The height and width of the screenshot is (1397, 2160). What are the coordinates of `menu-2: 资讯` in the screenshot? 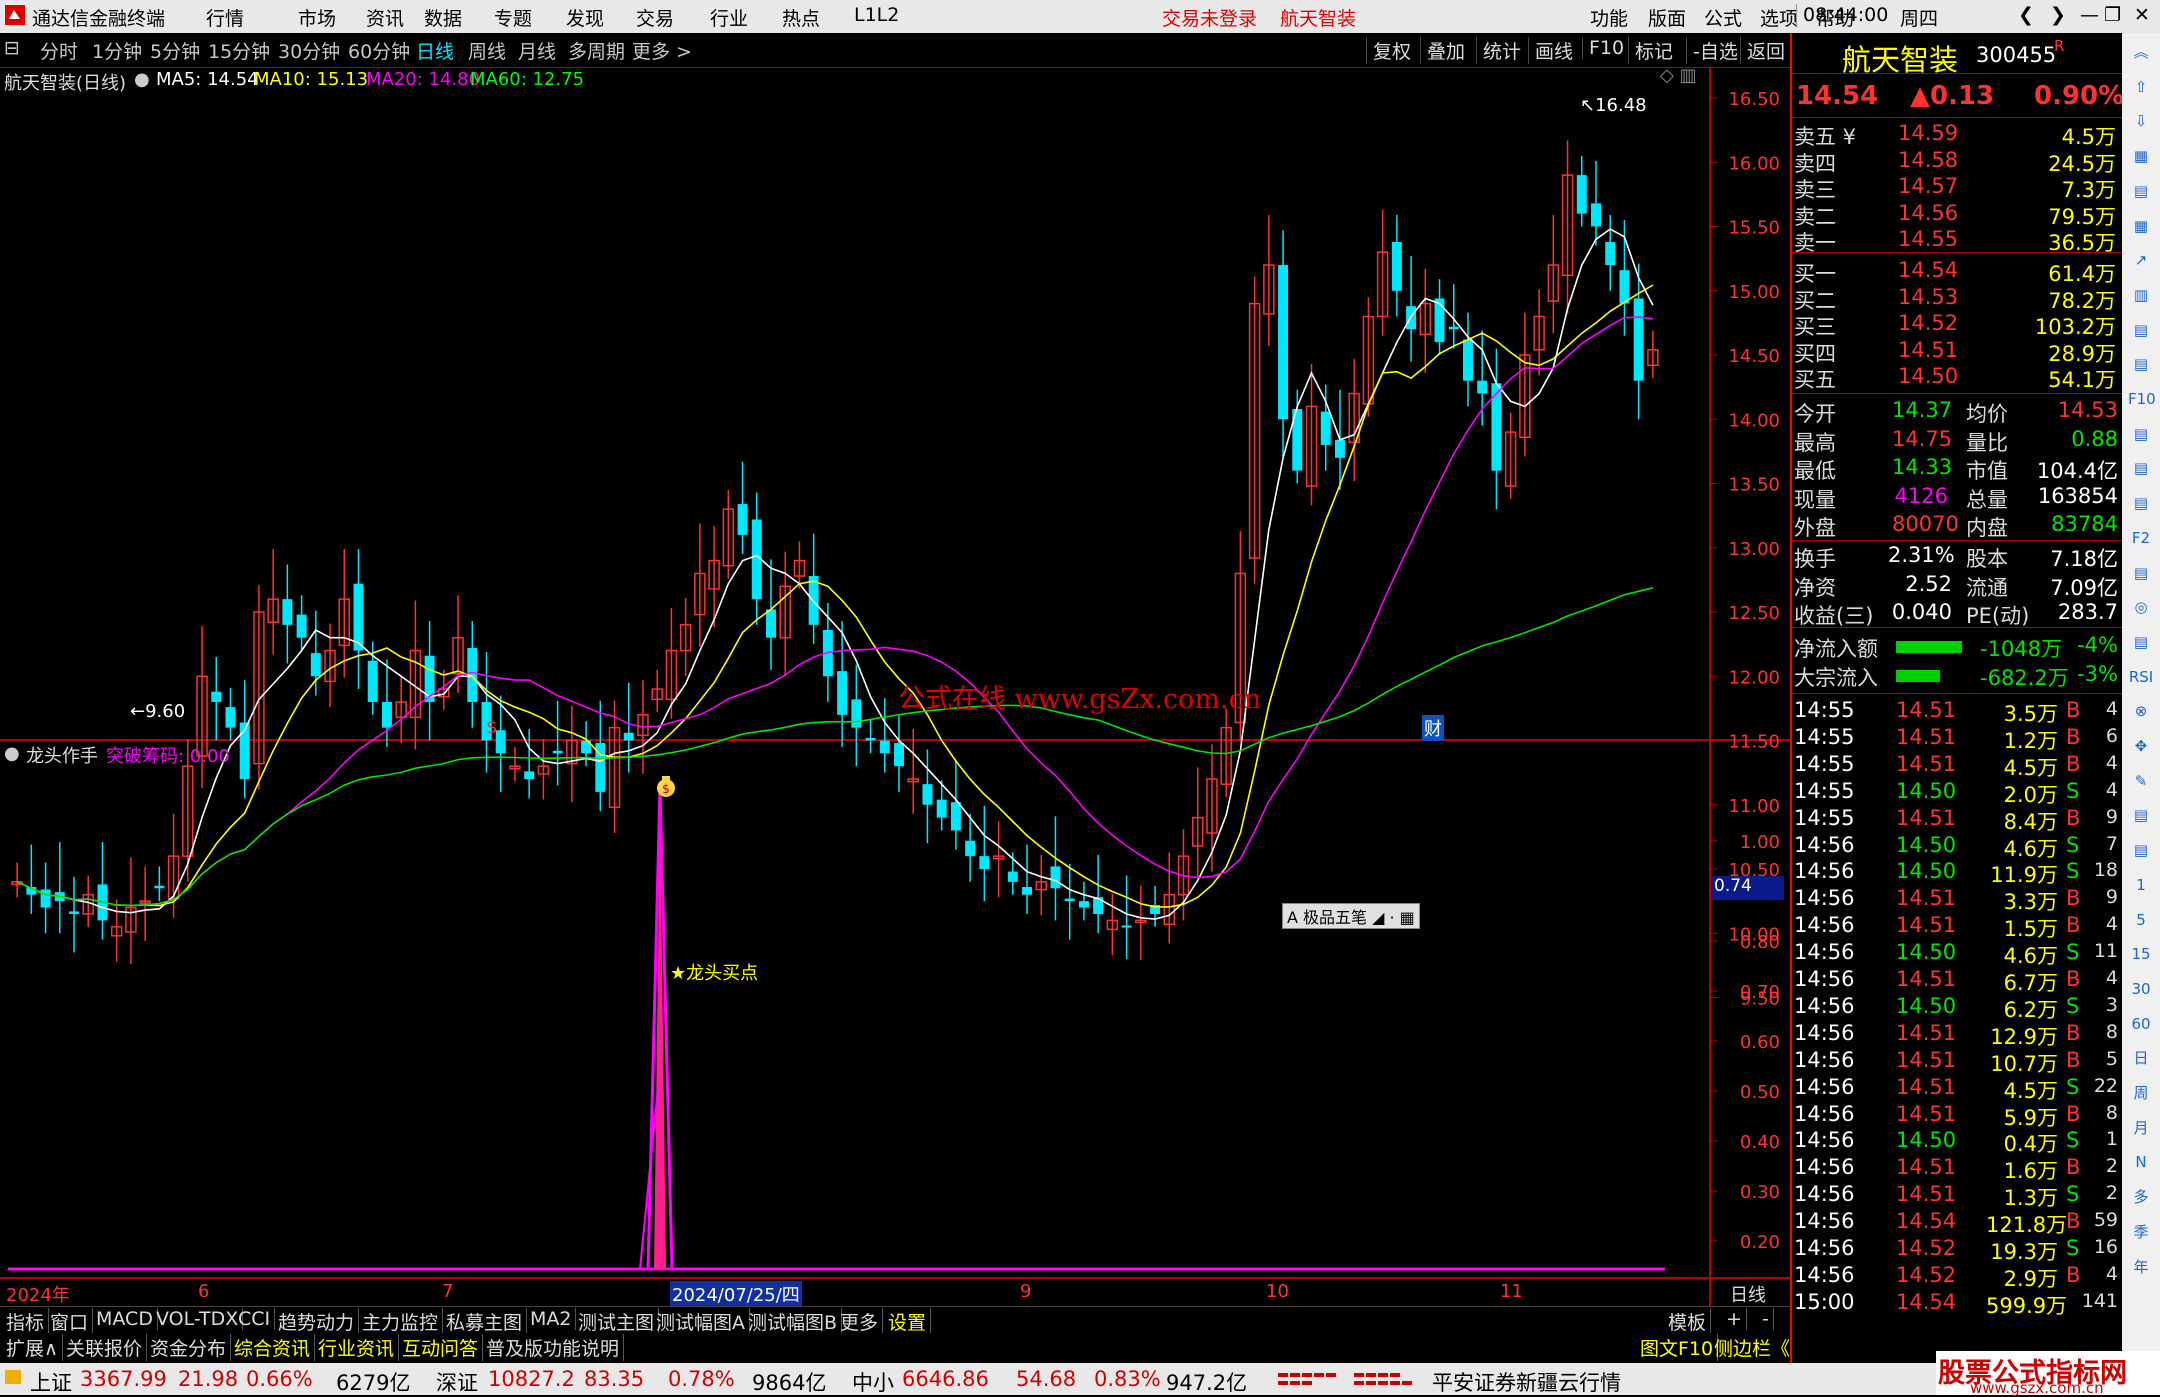 It's located at (385, 17).